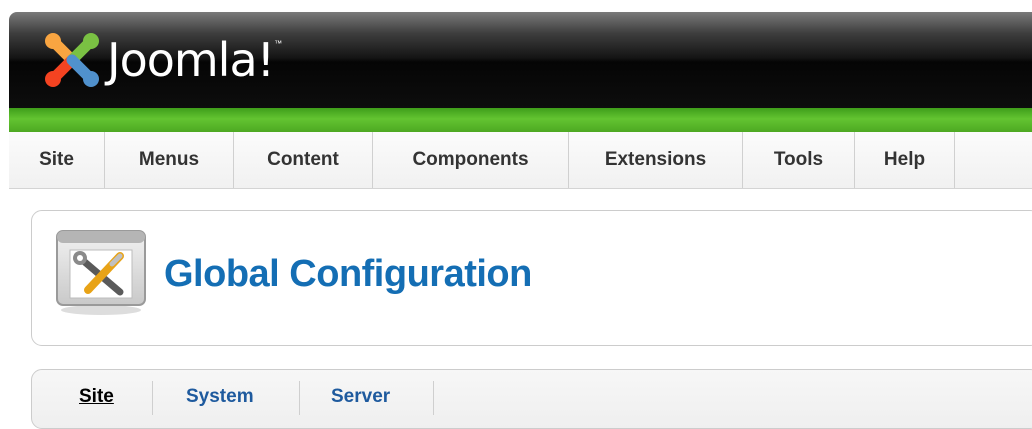  Describe the element at coordinates (531, 399) in the screenshot. I see `config-tabs: Site System Server` at that location.